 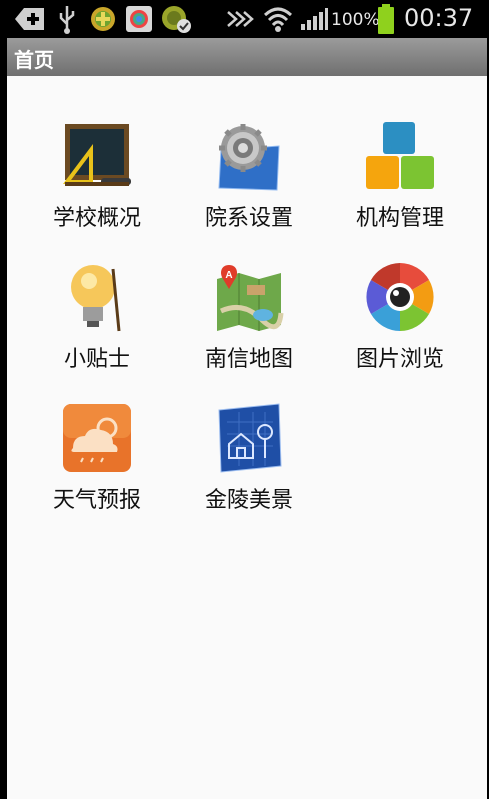 What do you see at coordinates (355, 20) in the screenshot?
I see `battery-percent: 100%` at bounding box center [355, 20].